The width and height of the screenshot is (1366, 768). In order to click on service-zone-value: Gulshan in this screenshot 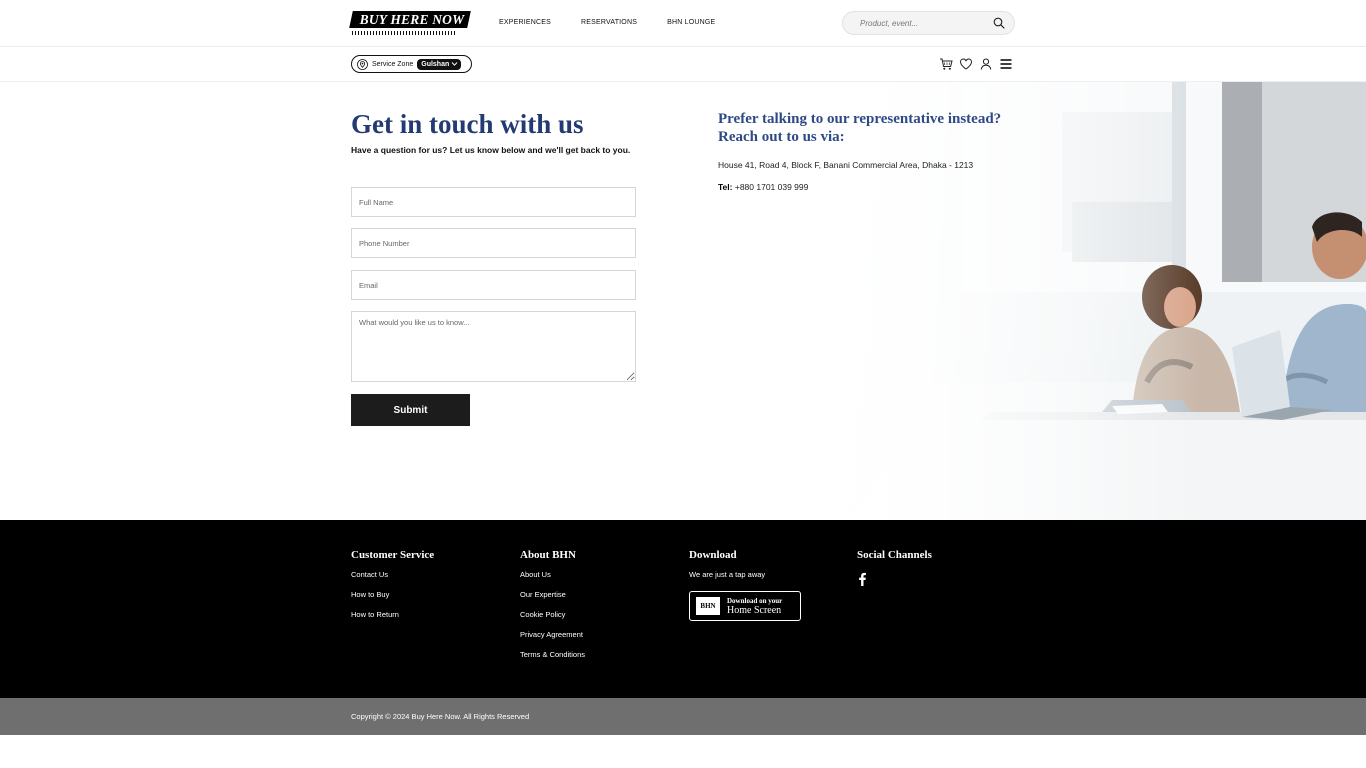, I will do `click(439, 64)`.